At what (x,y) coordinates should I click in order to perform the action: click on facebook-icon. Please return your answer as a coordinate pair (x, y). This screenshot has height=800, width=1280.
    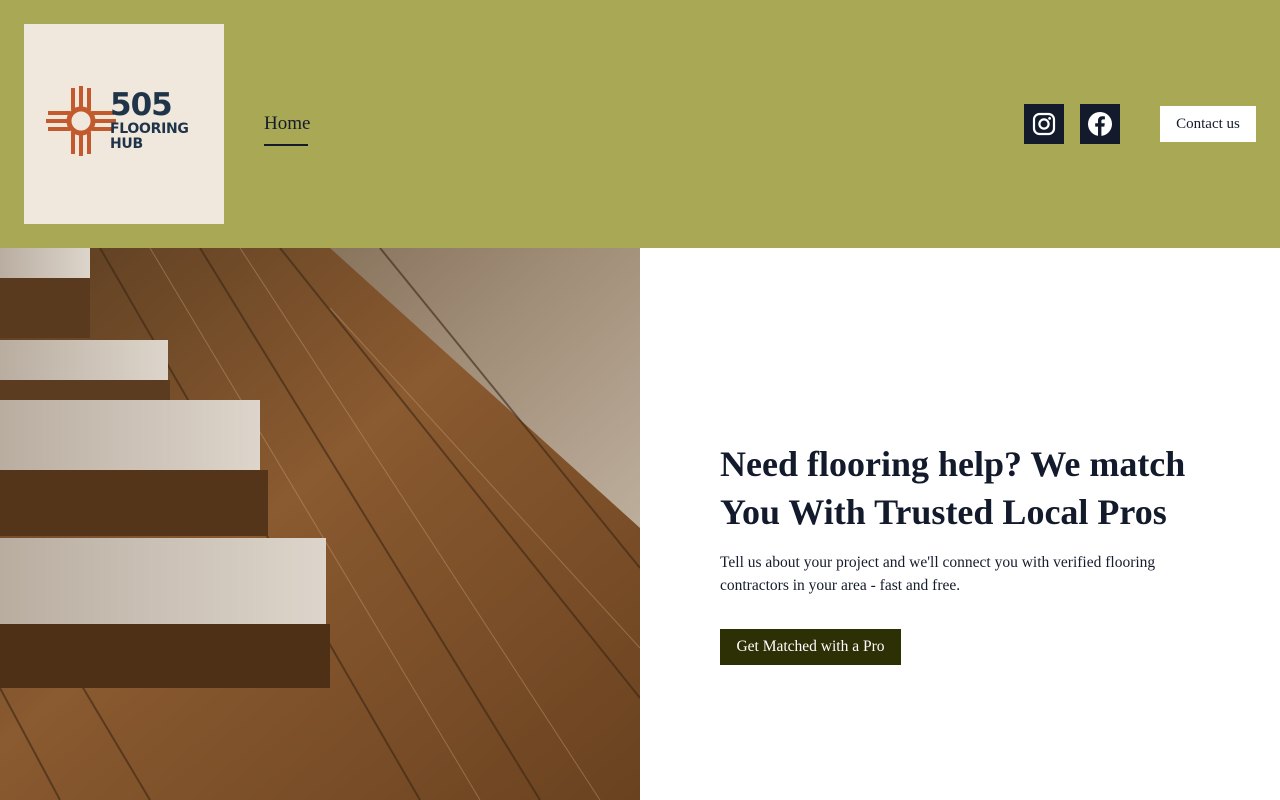
    Looking at the image, I should click on (1100, 124).